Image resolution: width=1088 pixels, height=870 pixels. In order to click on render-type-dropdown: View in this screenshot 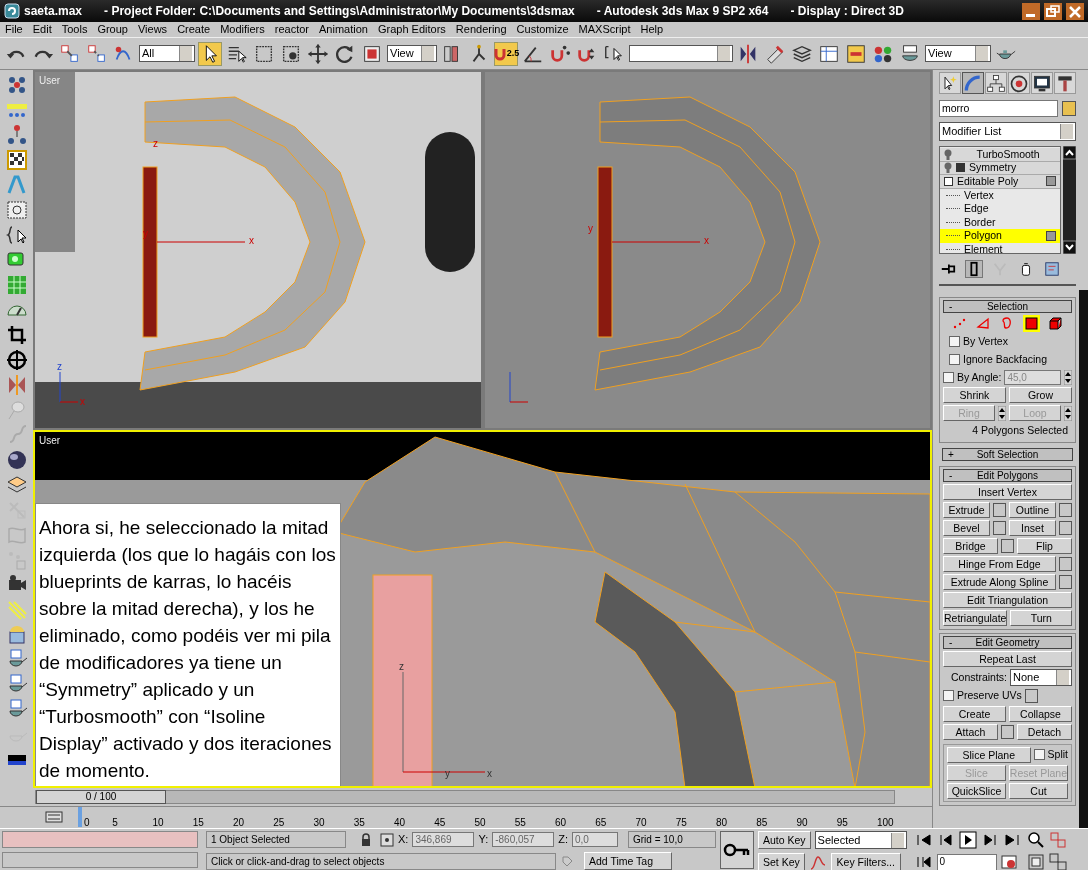, I will do `click(958, 53)`.